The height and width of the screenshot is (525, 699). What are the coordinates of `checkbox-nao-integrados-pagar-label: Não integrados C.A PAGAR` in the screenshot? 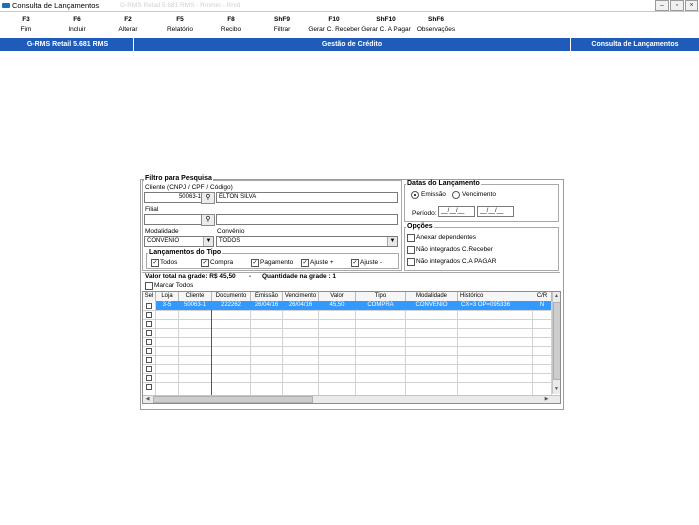 It's located at (456, 261).